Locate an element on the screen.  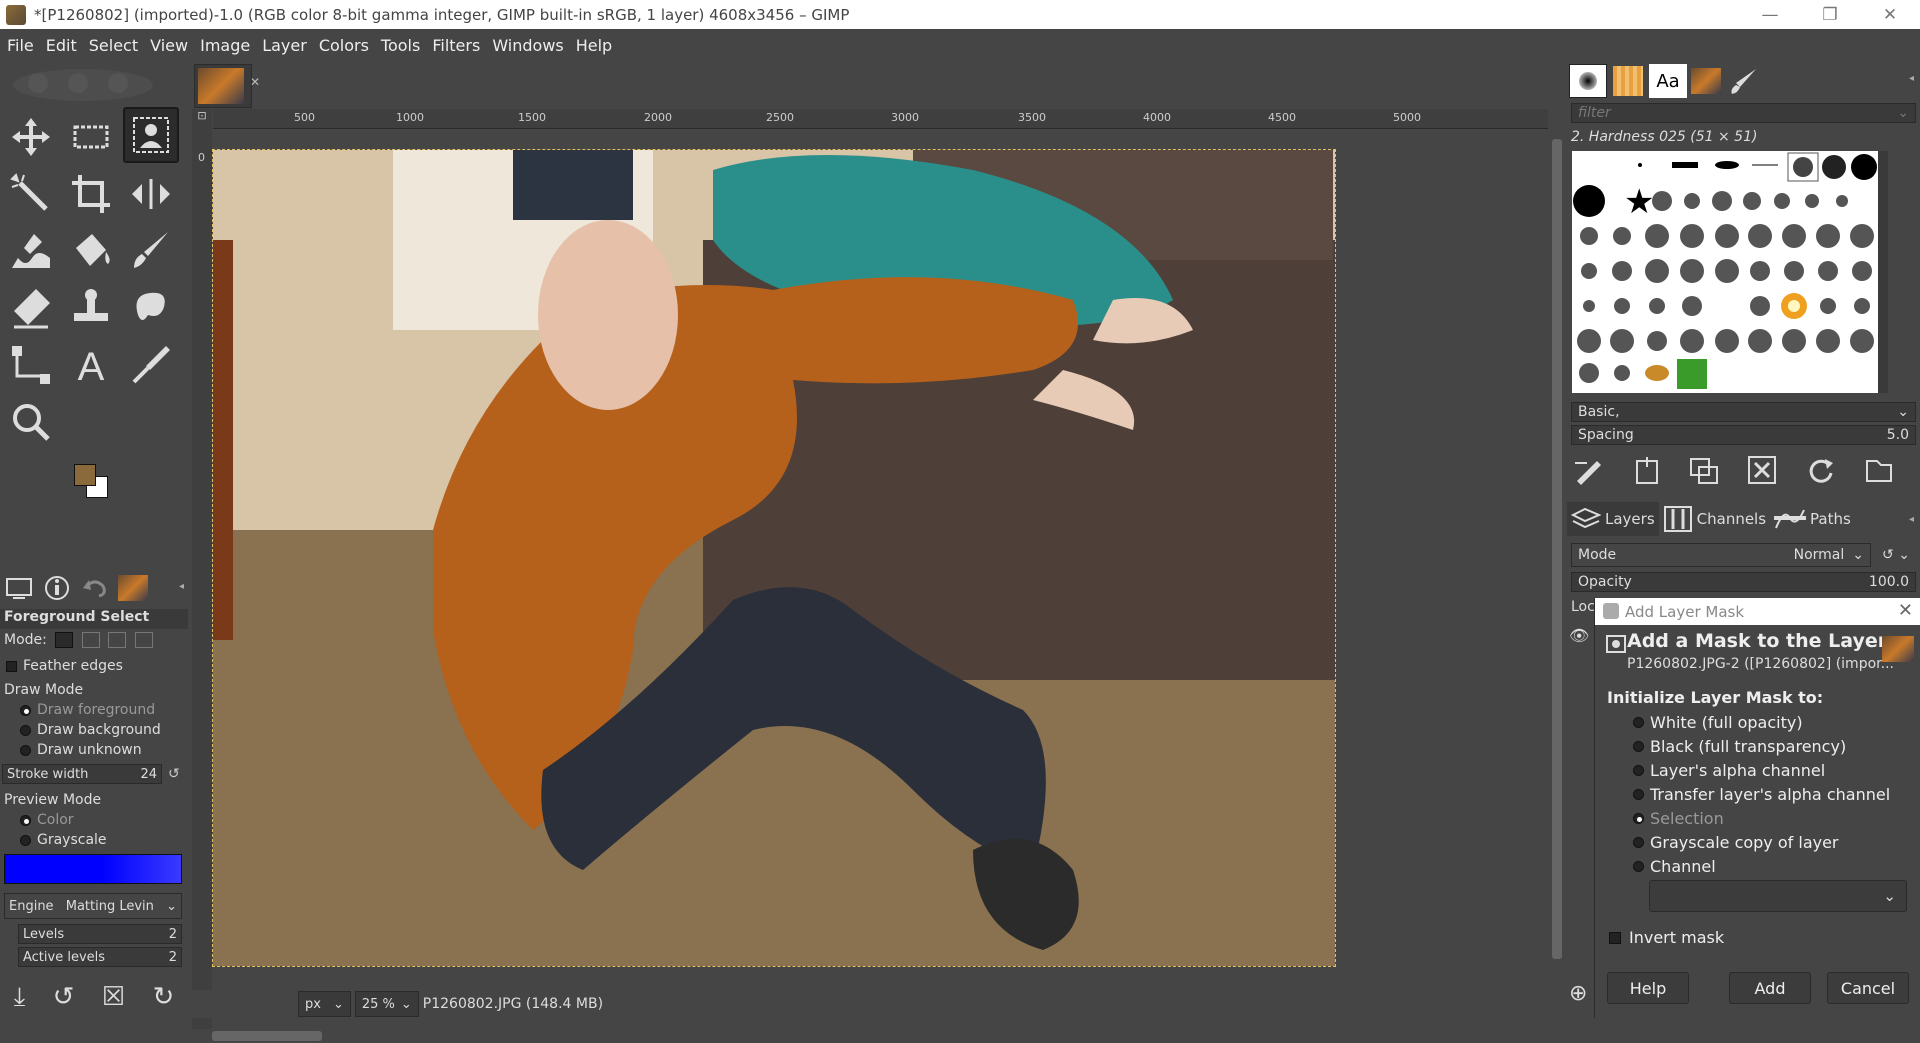
crop-tool is located at coordinates (91, 194).